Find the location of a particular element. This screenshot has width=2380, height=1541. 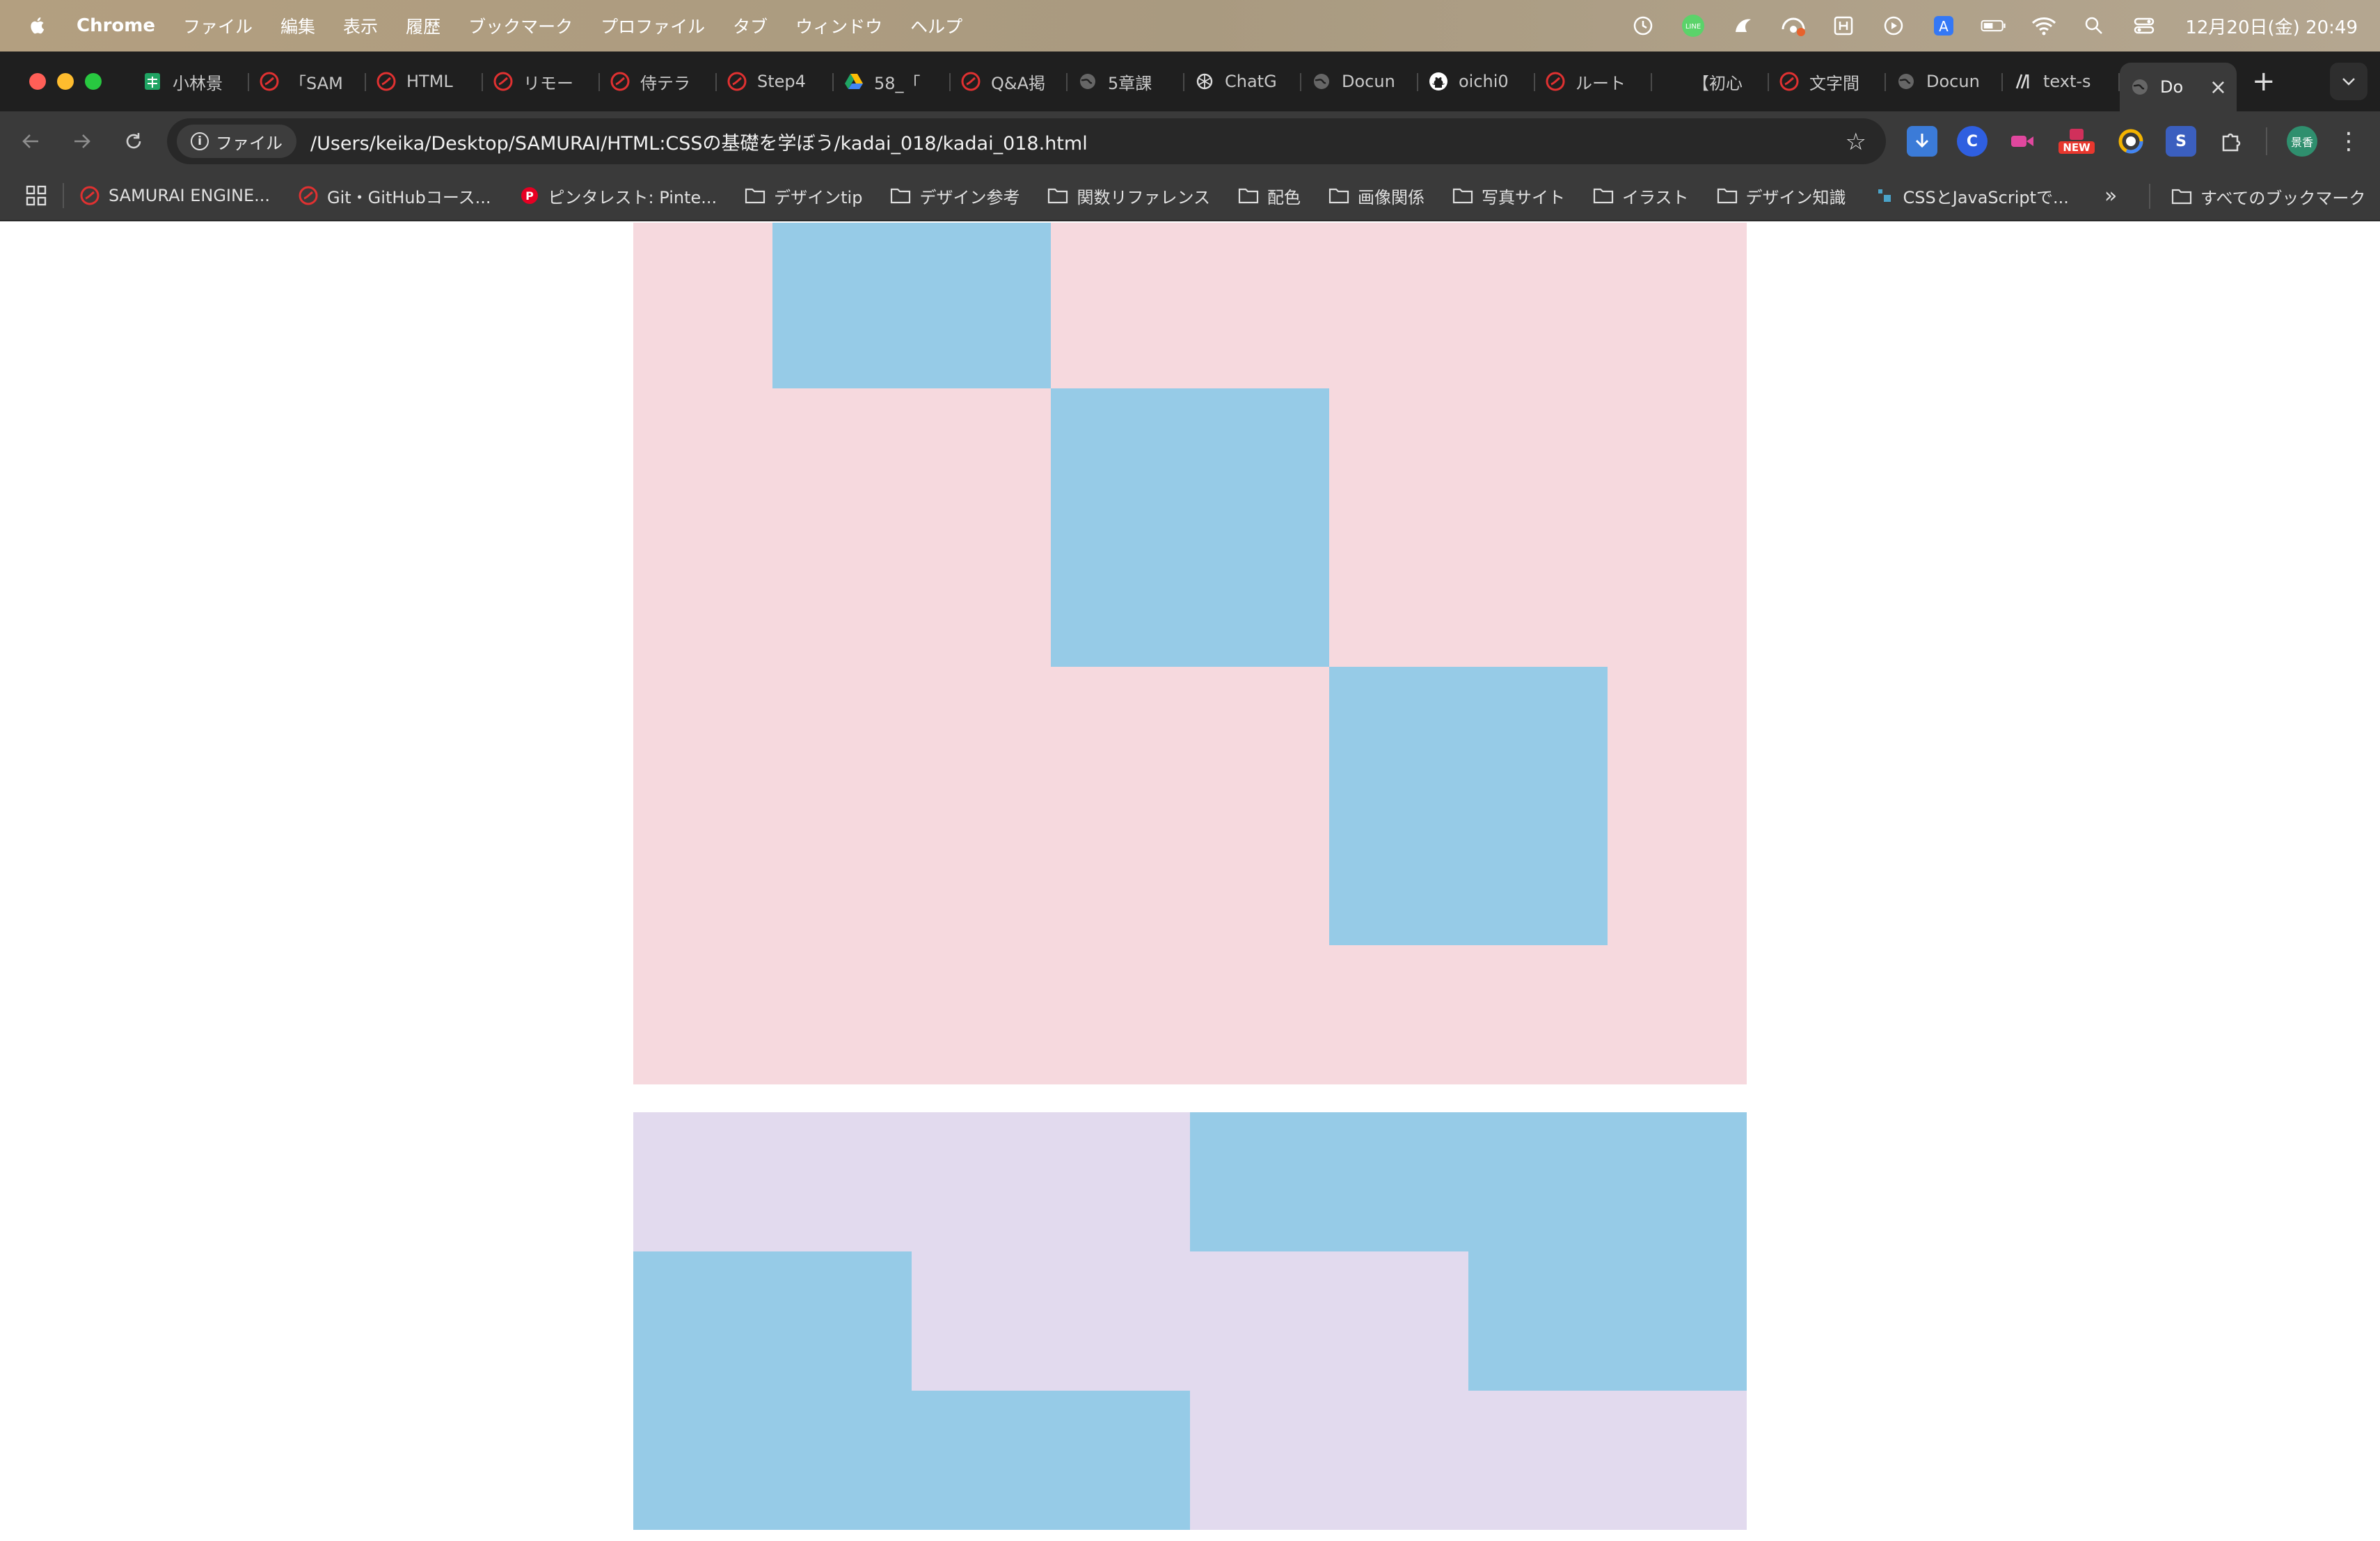

extensions-puzzle-icon is located at coordinates (2231, 141).